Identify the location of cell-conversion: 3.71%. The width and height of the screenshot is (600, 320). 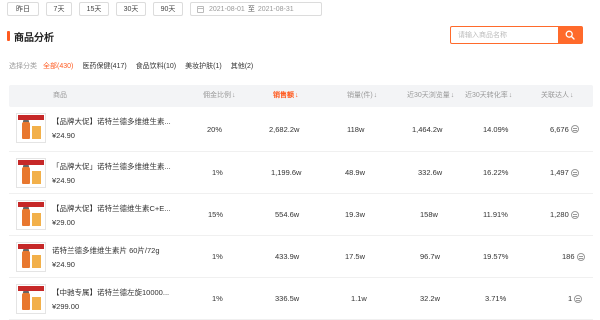
(496, 298).